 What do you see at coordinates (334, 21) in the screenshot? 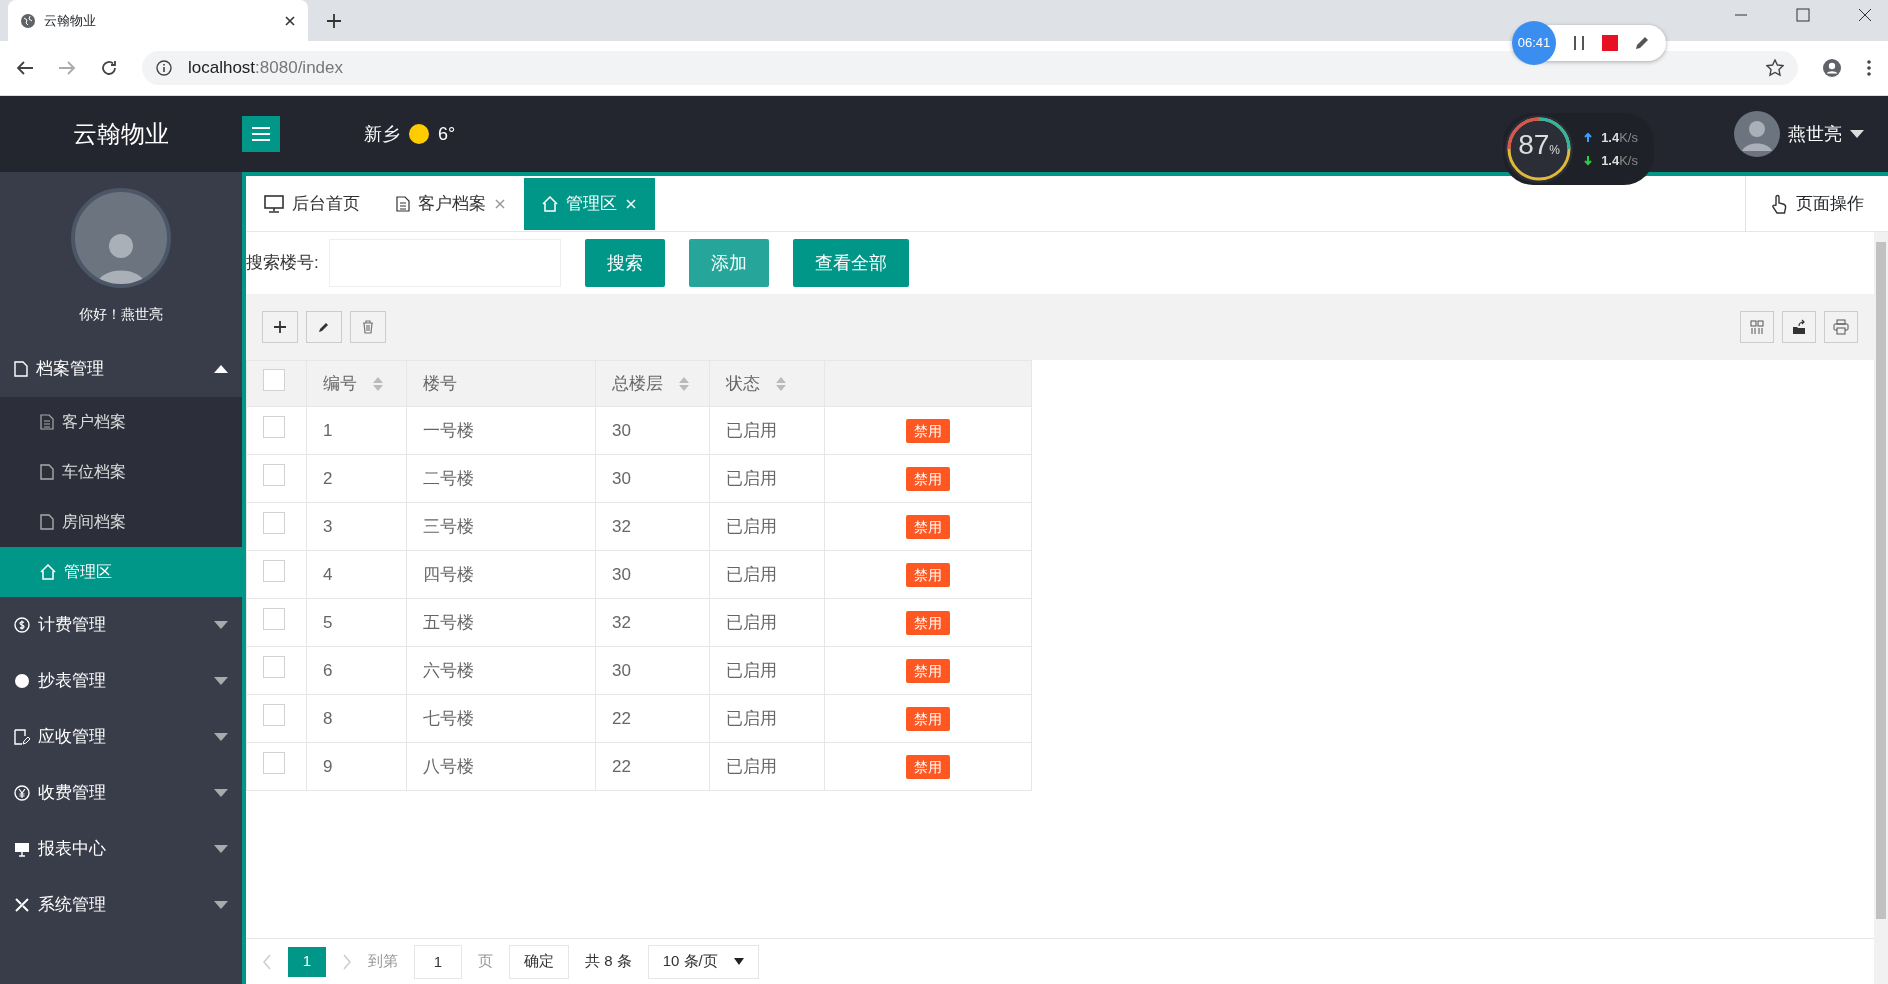
I see `new-tab-icon` at bounding box center [334, 21].